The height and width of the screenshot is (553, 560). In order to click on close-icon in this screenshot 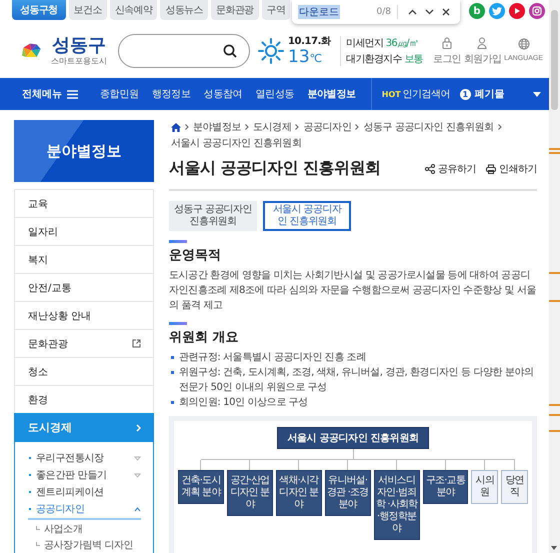, I will do `click(446, 12)`.